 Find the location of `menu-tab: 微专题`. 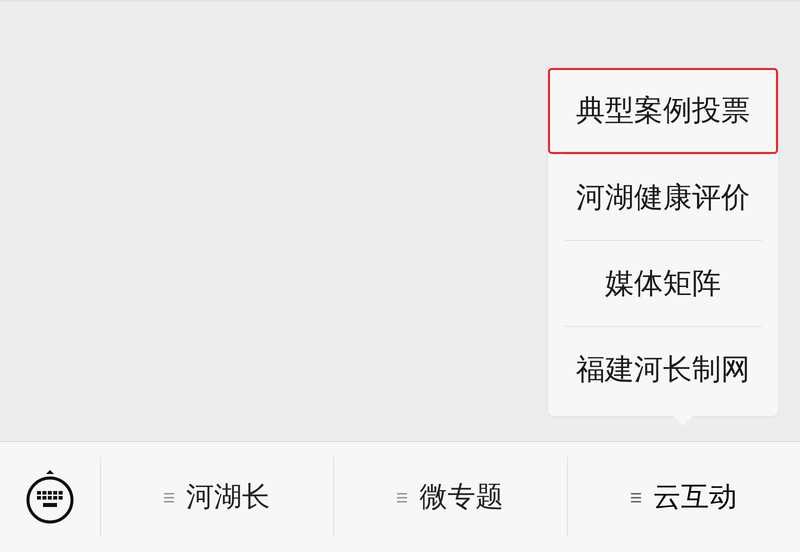

menu-tab: 微专题 is located at coordinates (451, 497).